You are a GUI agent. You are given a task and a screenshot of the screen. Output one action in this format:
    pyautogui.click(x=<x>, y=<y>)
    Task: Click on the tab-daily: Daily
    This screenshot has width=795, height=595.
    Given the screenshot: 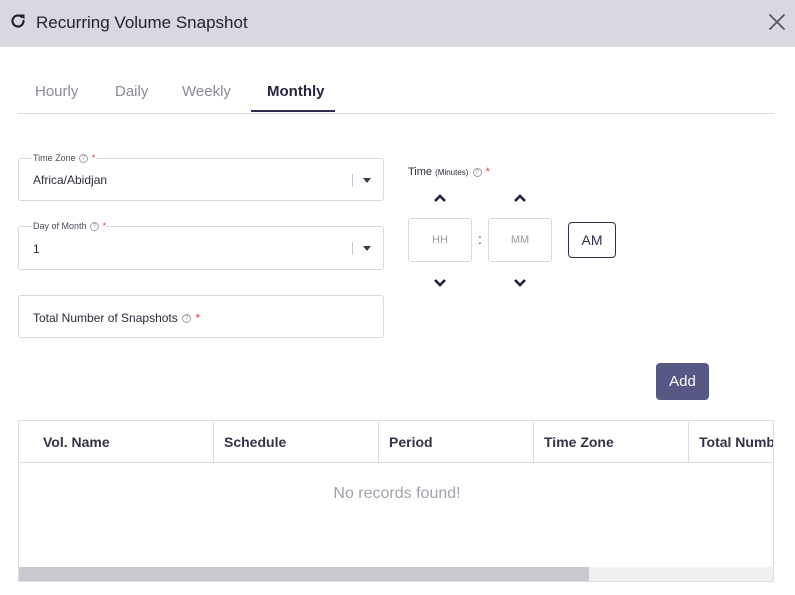 What is the action you would take?
    pyautogui.click(x=131, y=91)
    